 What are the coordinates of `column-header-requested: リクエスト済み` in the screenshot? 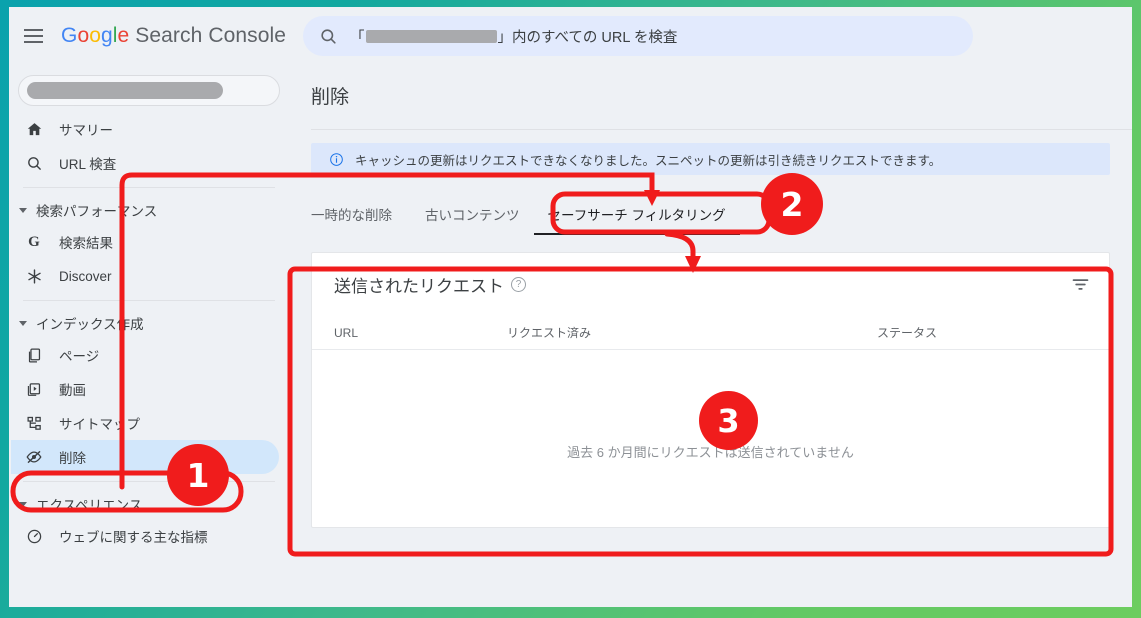 It's located at (692, 332).